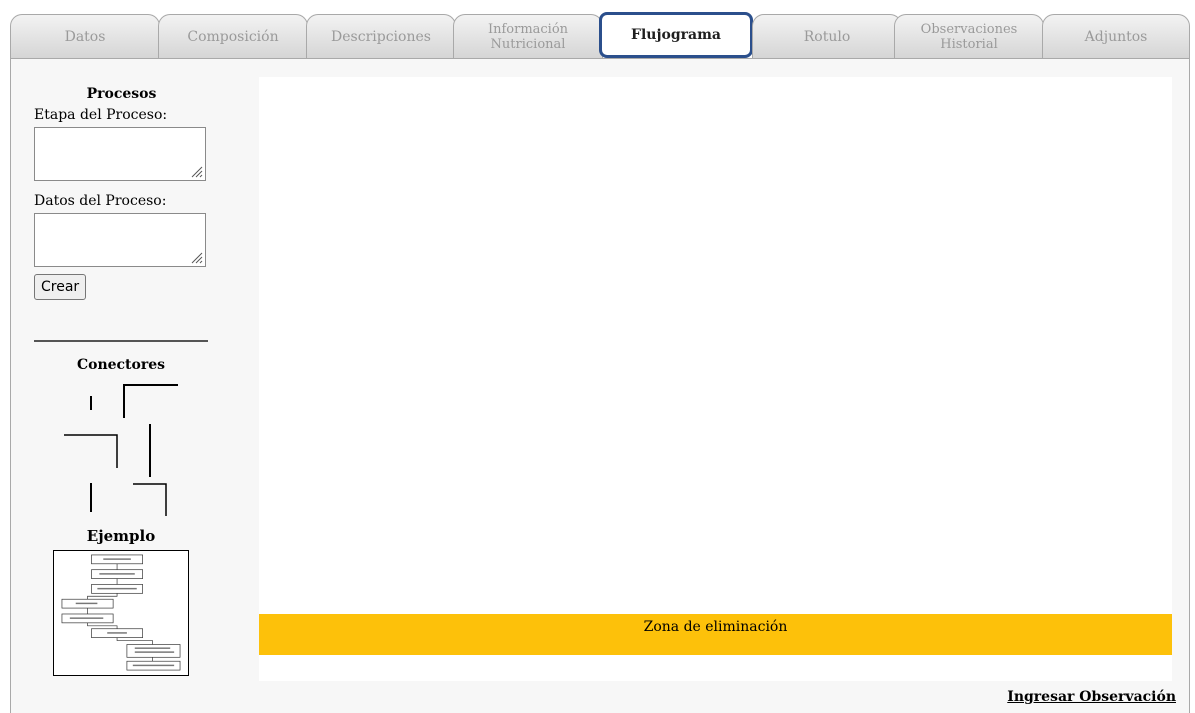  I want to click on tab-label: Flujograma, so click(676, 35).